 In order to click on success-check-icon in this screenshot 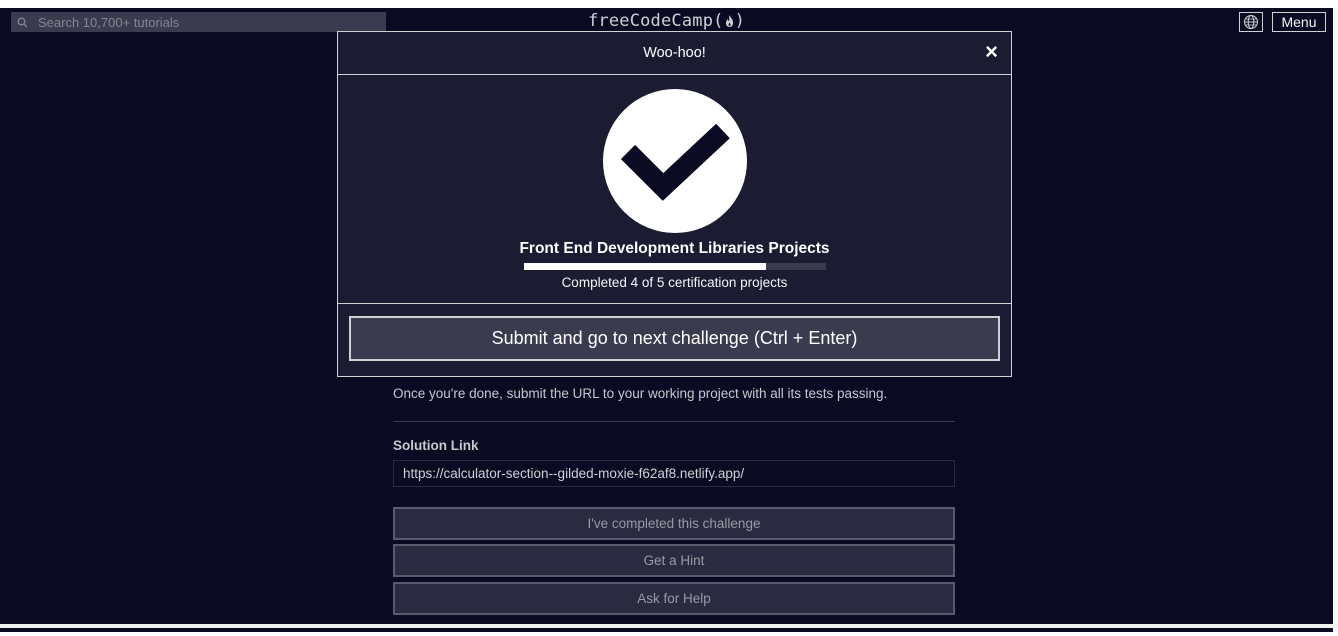, I will do `click(675, 161)`.